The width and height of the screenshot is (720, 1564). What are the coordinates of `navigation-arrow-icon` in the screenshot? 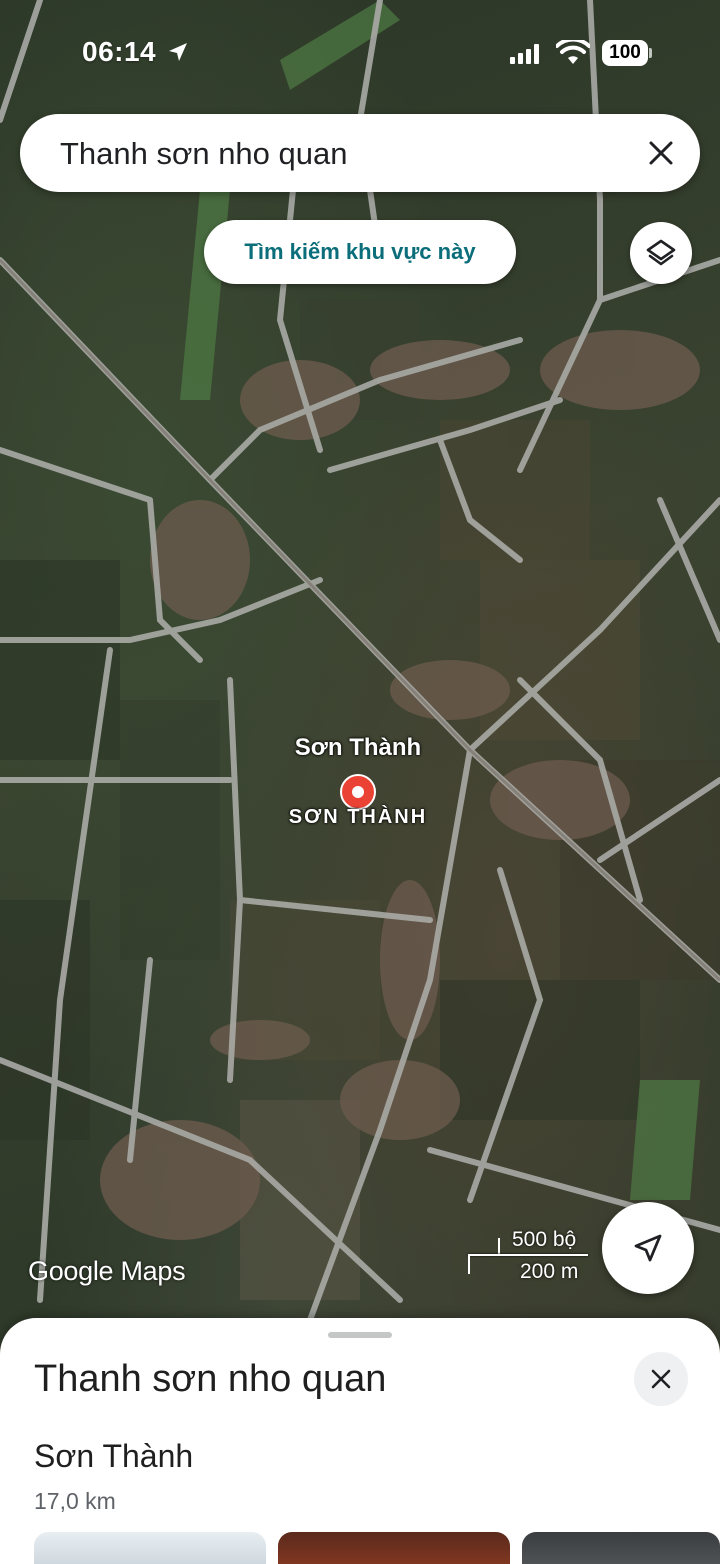 It's located at (648, 1248).